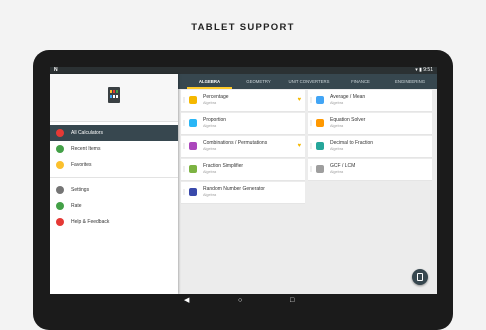  What do you see at coordinates (243, 70) in the screenshot?
I see `status-bar: N ▾ ▮ 9:51` at bounding box center [243, 70].